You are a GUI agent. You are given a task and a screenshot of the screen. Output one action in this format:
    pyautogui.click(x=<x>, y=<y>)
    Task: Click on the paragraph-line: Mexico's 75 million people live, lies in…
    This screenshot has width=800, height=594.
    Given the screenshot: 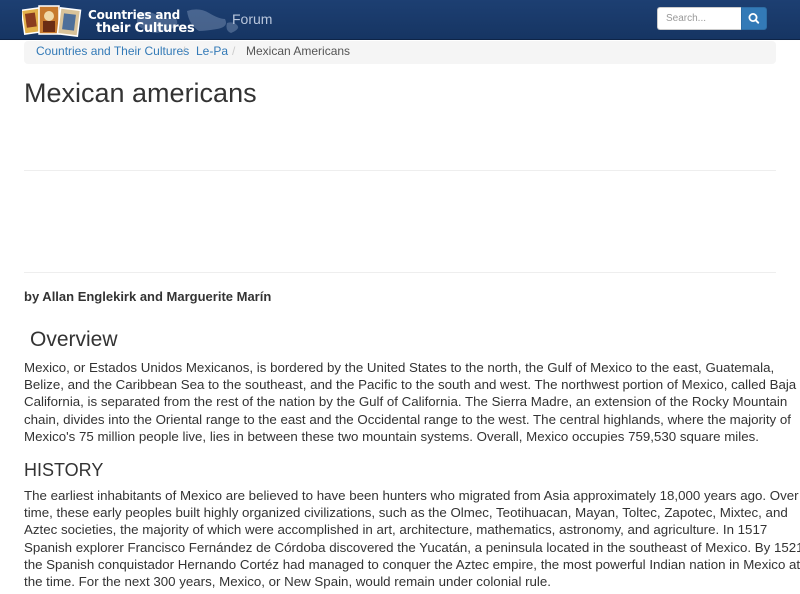 What is the action you would take?
    pyautogui.click(x=391, y=436)
    